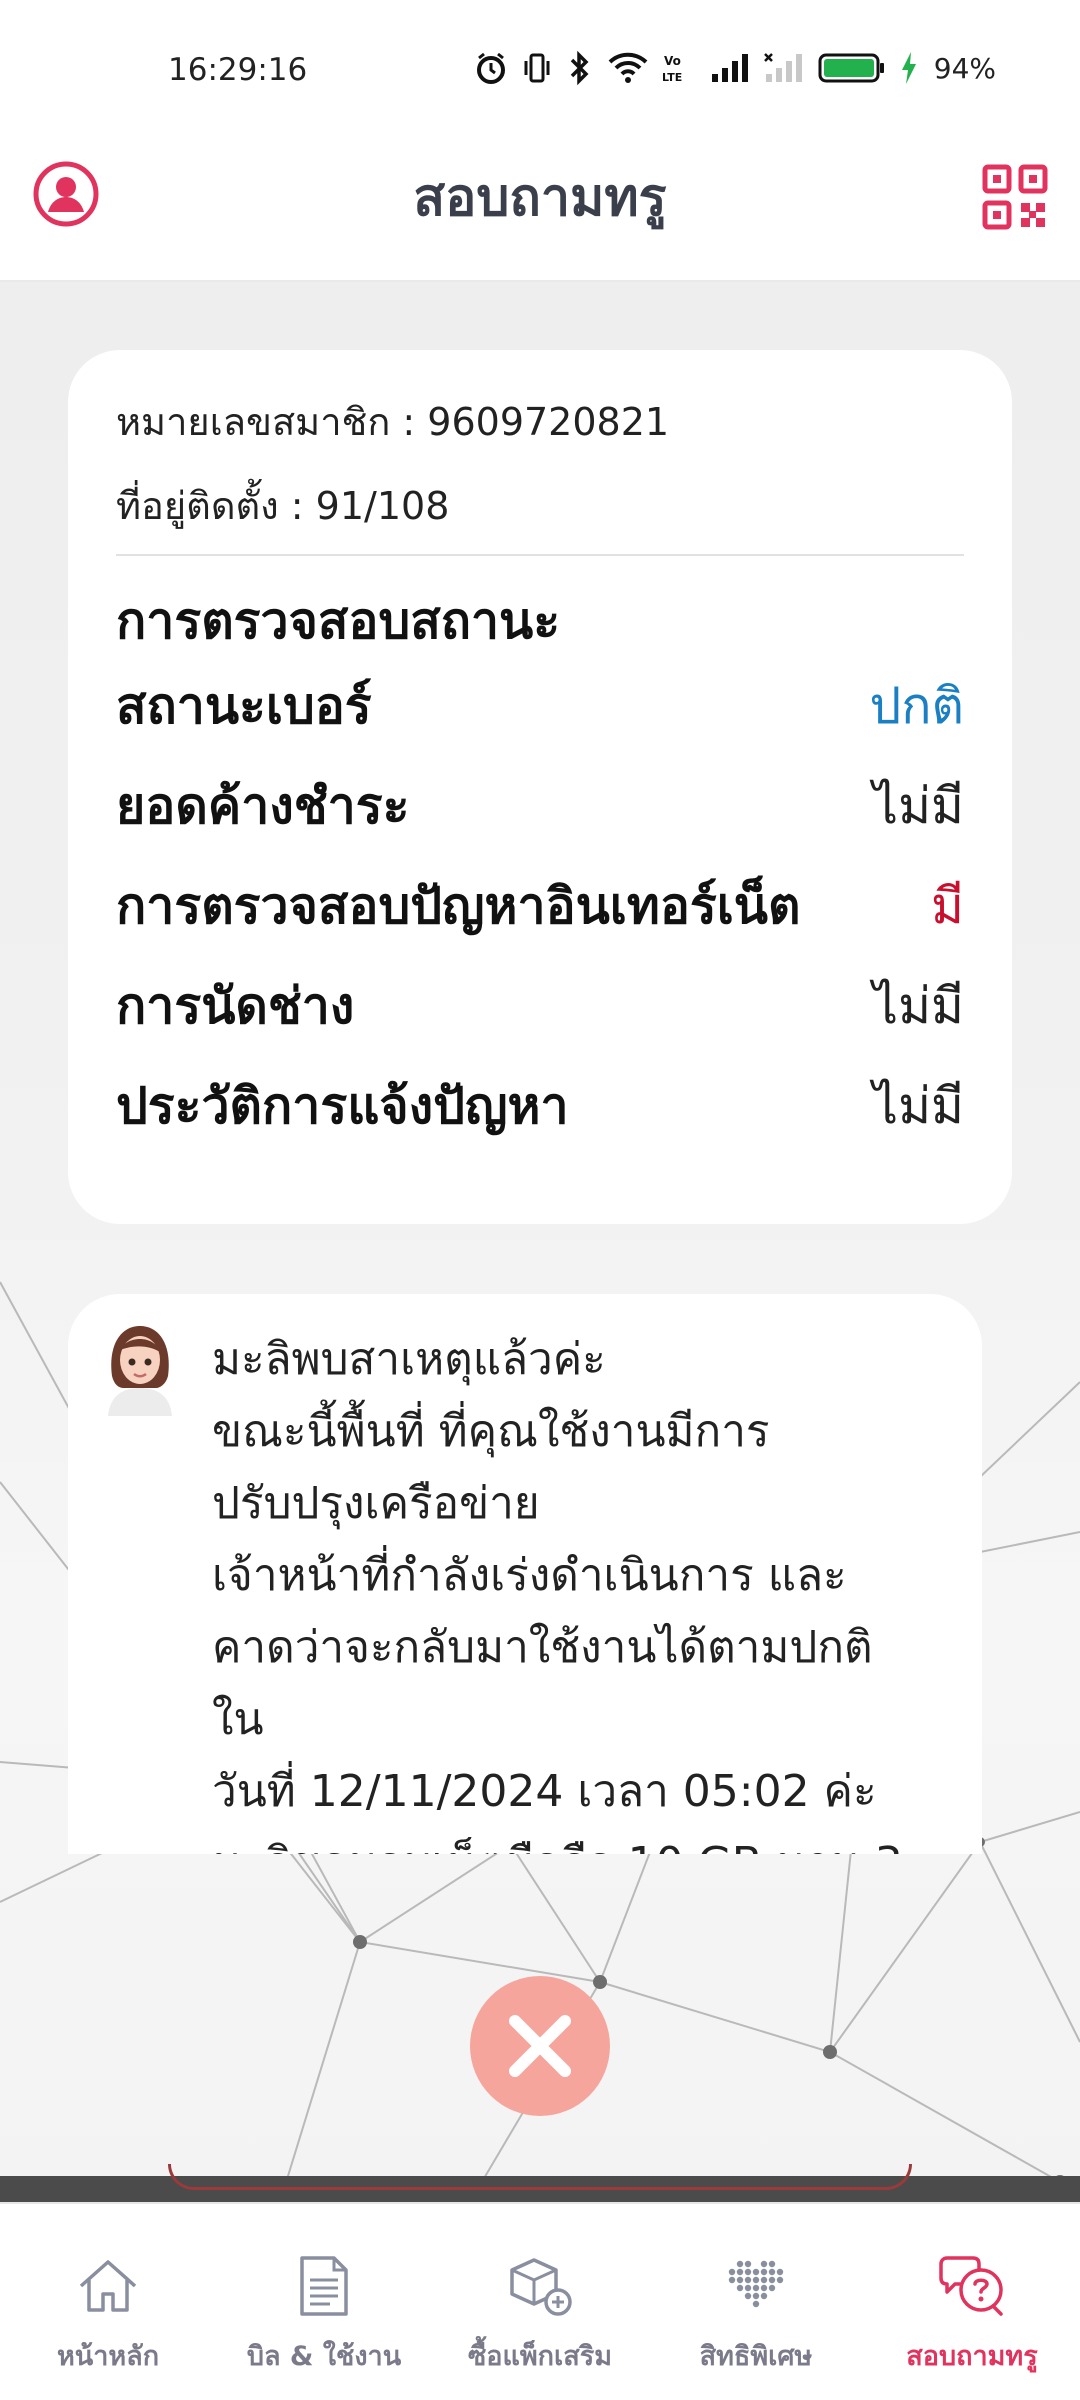 This screenshot has height=2400, width=1080. What do you see at coordinates (756, 2356) in the screenshot?
I see `nav-label: สิทธิพิเศษ` at bounding box center [756, 2356].